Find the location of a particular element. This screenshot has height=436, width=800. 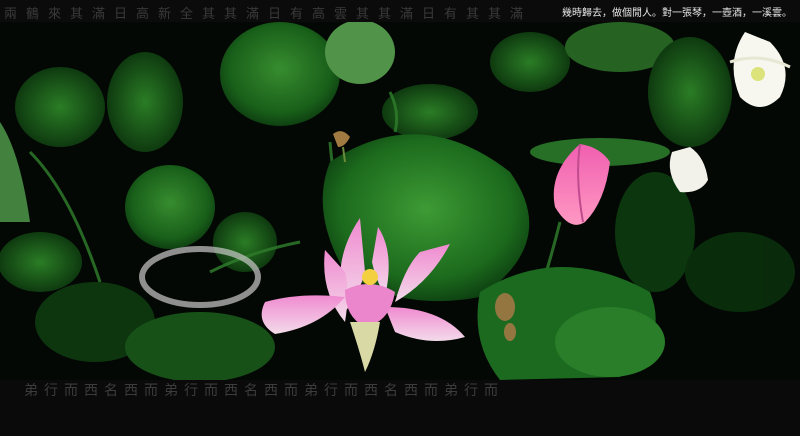

top-watermark: 兩鶴來其滿日高新全其其滿日有高雲其其滿日有其其滿 is located at coordinates (268, 14).